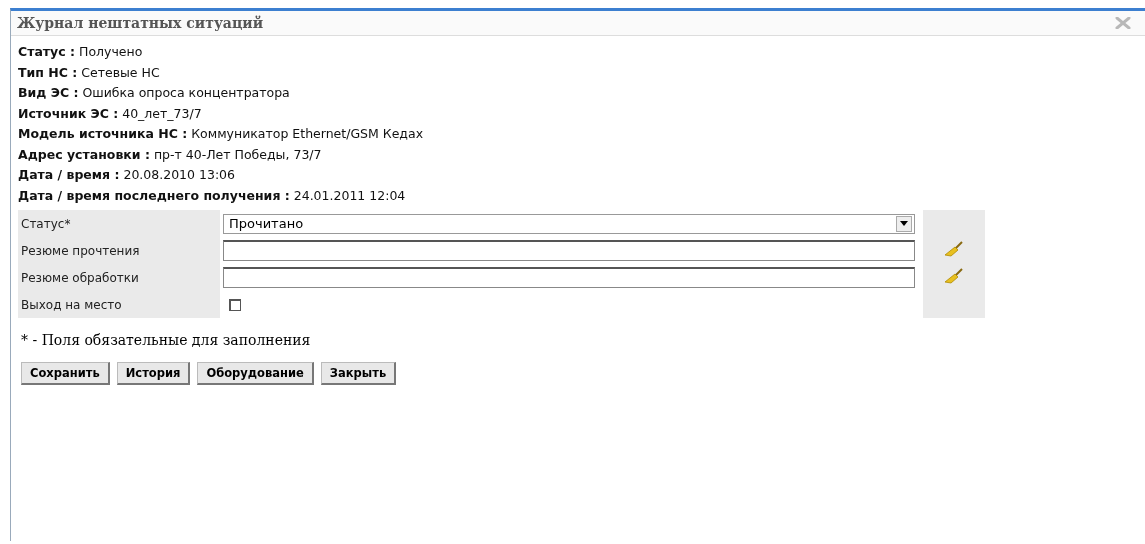 The height and width of the screenshot is (544, 1145). Describe the element at coordinates (569, 223) in the screenshot. I see `status-dropdown: Прочитано` at that location.